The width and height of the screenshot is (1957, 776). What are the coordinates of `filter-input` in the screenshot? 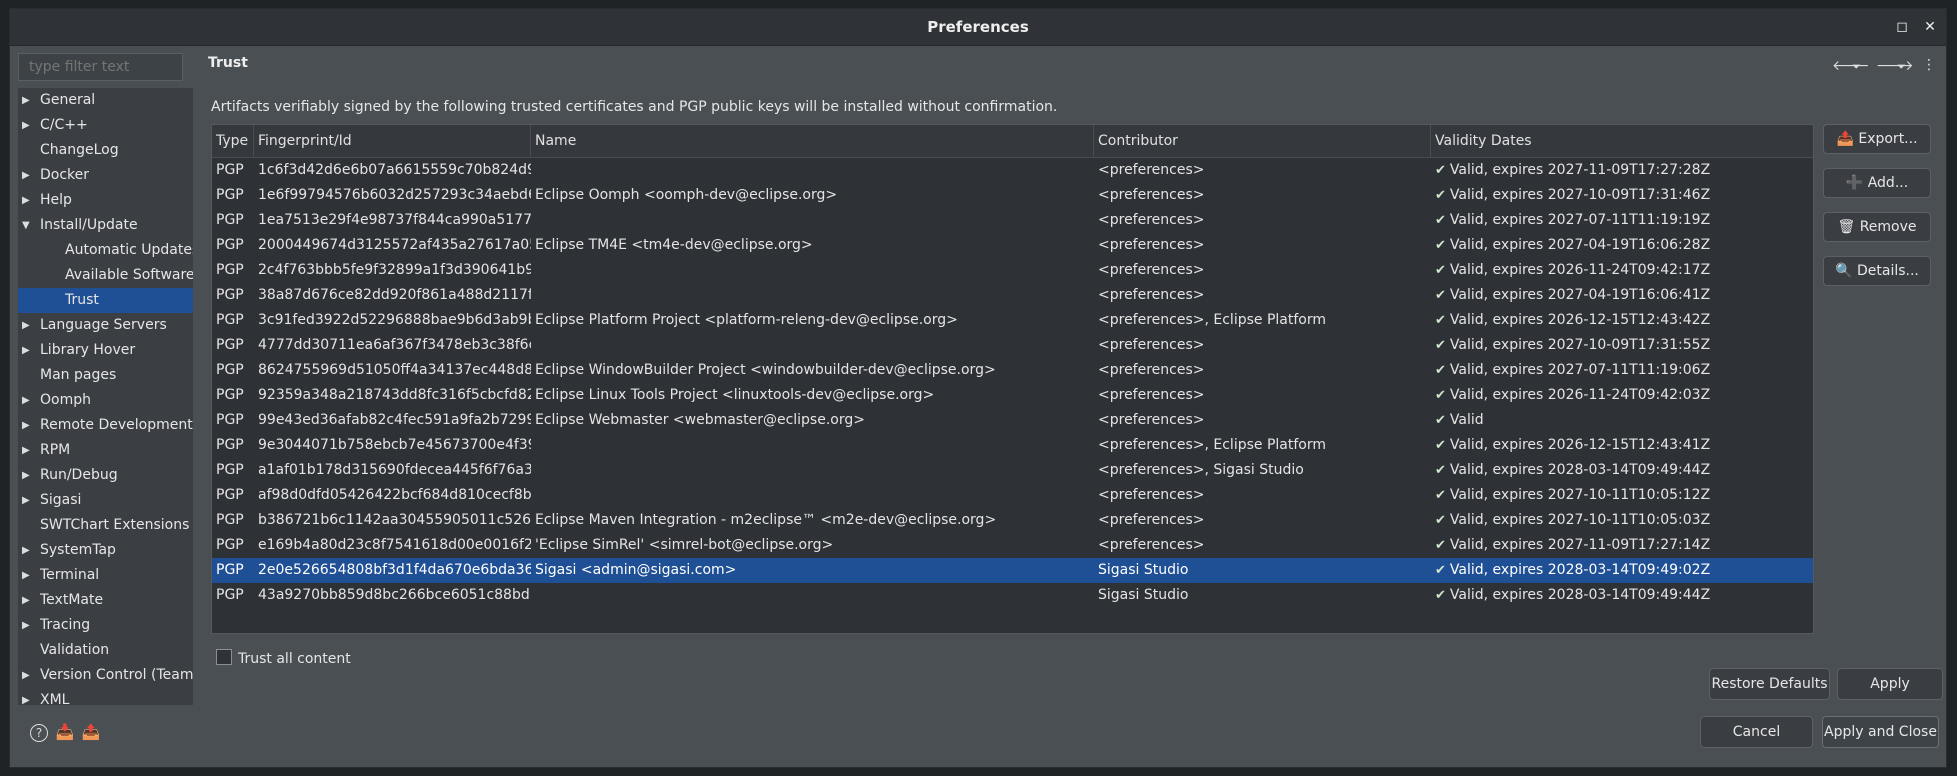 It's located at (100, 67).